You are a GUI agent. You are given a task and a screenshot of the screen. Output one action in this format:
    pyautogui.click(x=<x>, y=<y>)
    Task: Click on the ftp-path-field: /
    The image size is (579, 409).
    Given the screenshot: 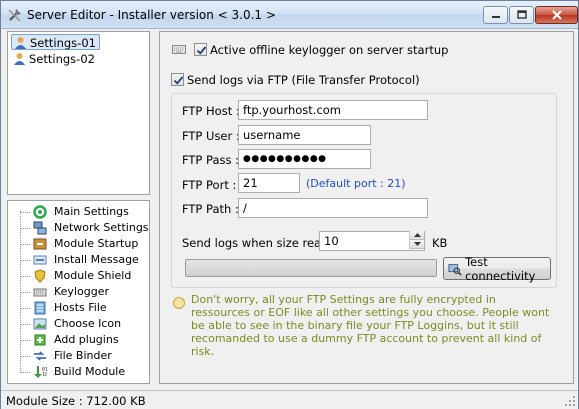 What is the action you would take?
    pyautogui.click(x=333, y=208)
    